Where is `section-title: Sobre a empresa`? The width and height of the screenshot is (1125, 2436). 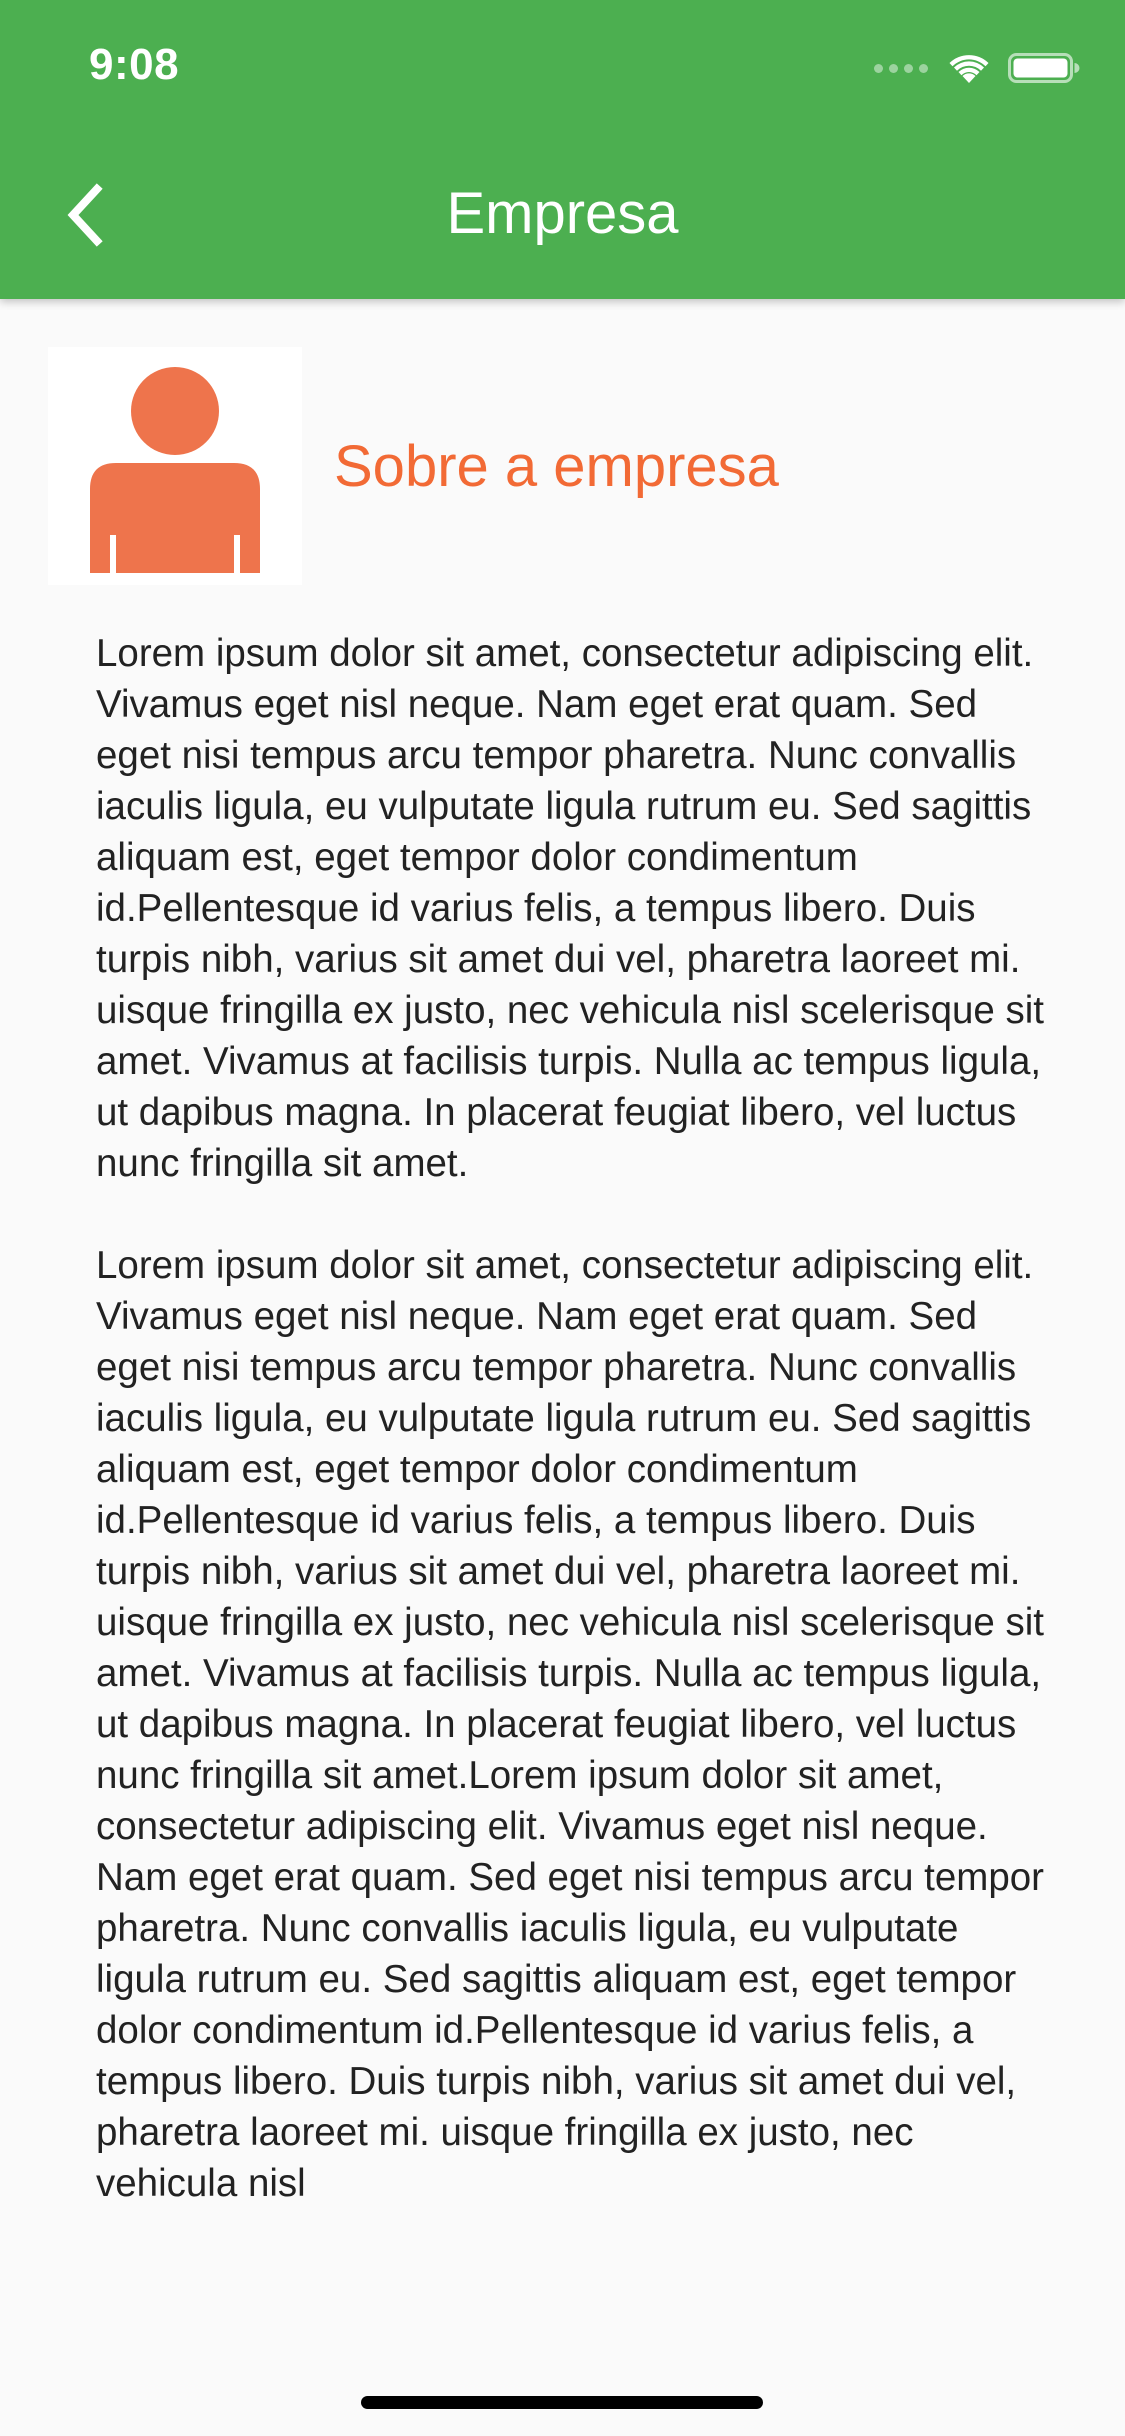
section-title: Sobre a empresa is located at coordinates (556, 466).